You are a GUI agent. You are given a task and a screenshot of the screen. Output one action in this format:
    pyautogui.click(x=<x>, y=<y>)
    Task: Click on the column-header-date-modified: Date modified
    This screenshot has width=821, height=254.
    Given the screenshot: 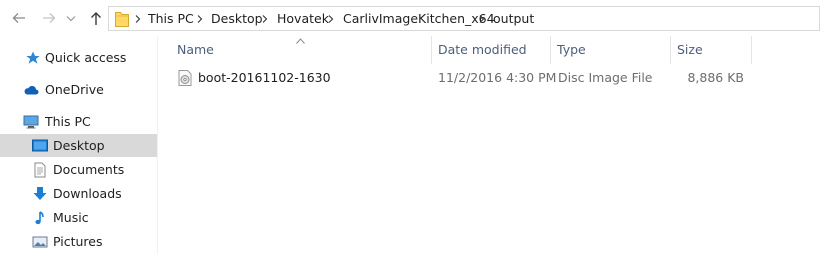 What is the action you would take?
    pyautogui.click(x=491, y=50)
    